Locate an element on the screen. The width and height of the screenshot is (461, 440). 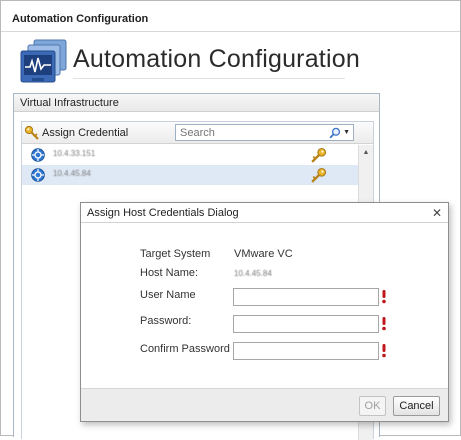
user-name-label: User Name is located at coordinates (168, 295).